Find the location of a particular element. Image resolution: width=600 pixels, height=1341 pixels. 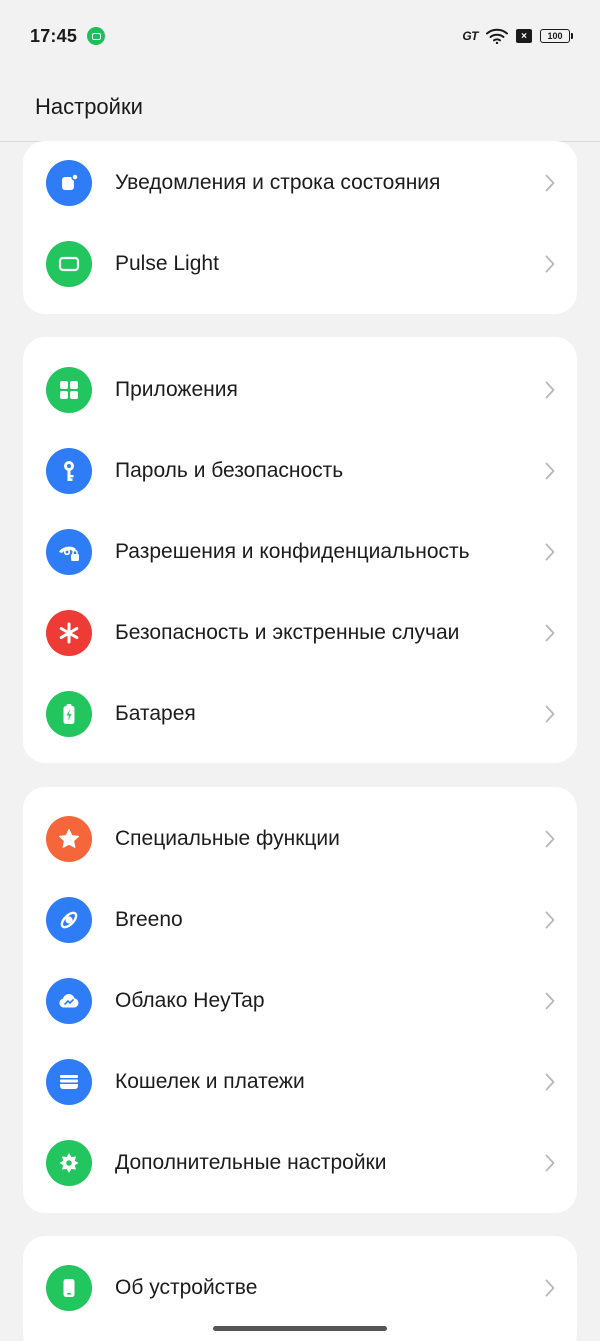

sim-x-icon: × is located at coordinates (524, 36).